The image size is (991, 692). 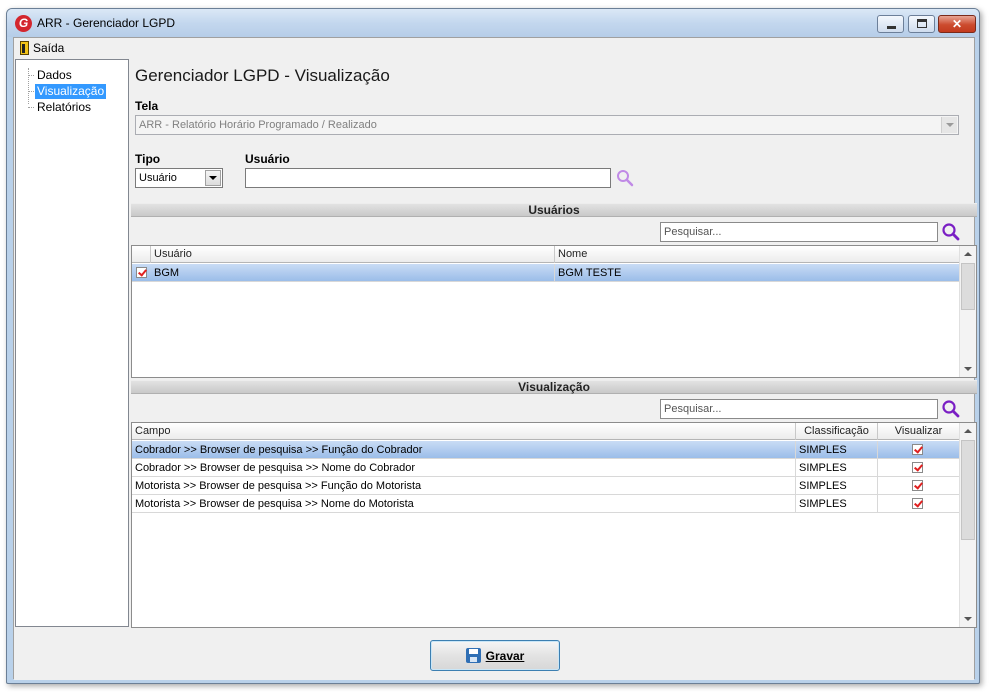 I want to click on usuarios-scrollbar, so click(x=967, y=311).